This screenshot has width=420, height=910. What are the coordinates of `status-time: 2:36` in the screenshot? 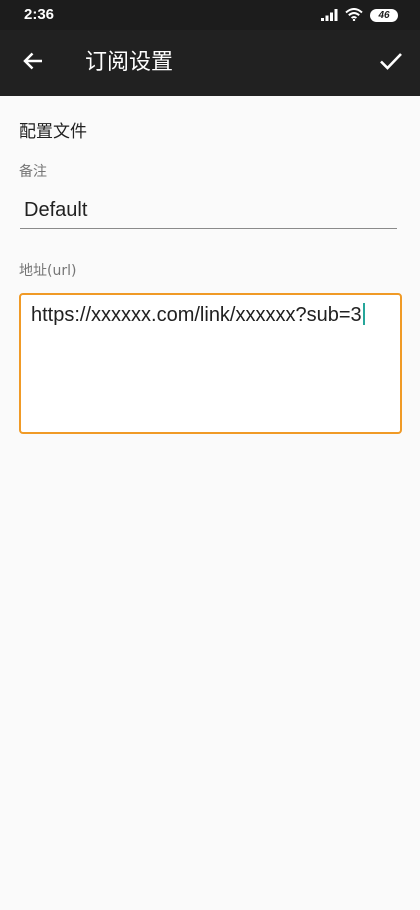 It's located at (39, 14).